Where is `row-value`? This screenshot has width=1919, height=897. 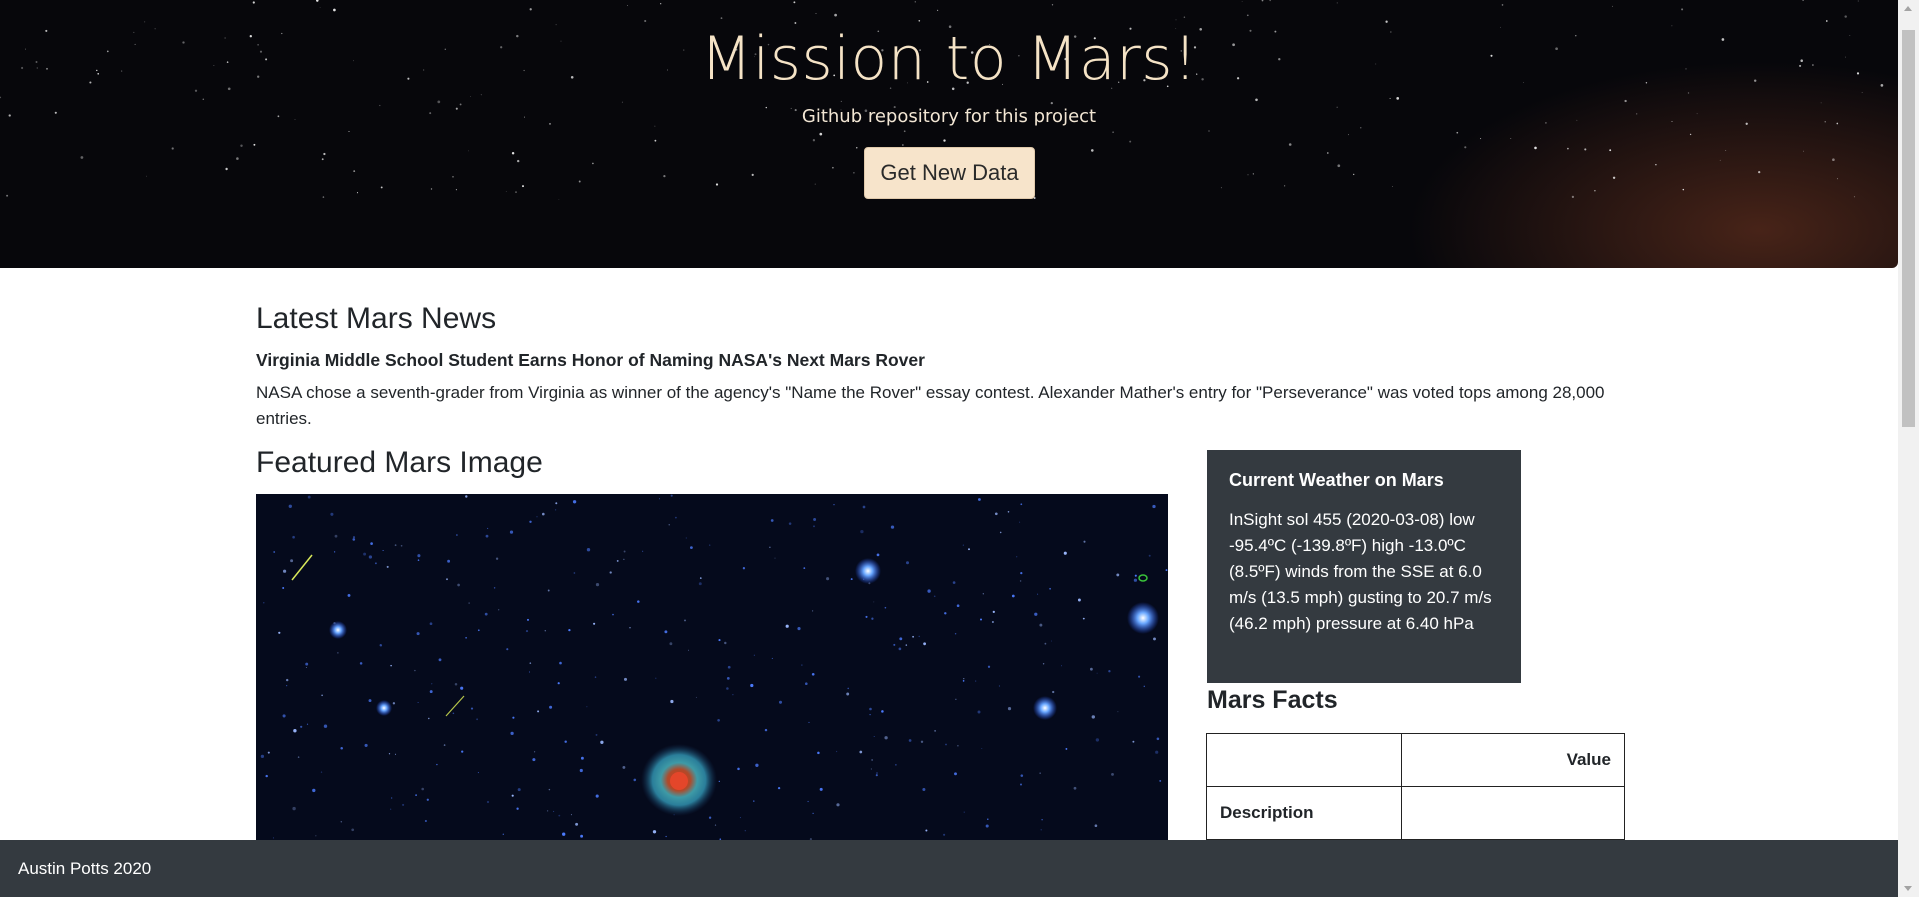
row-value is located at coordinates (1513, 813).